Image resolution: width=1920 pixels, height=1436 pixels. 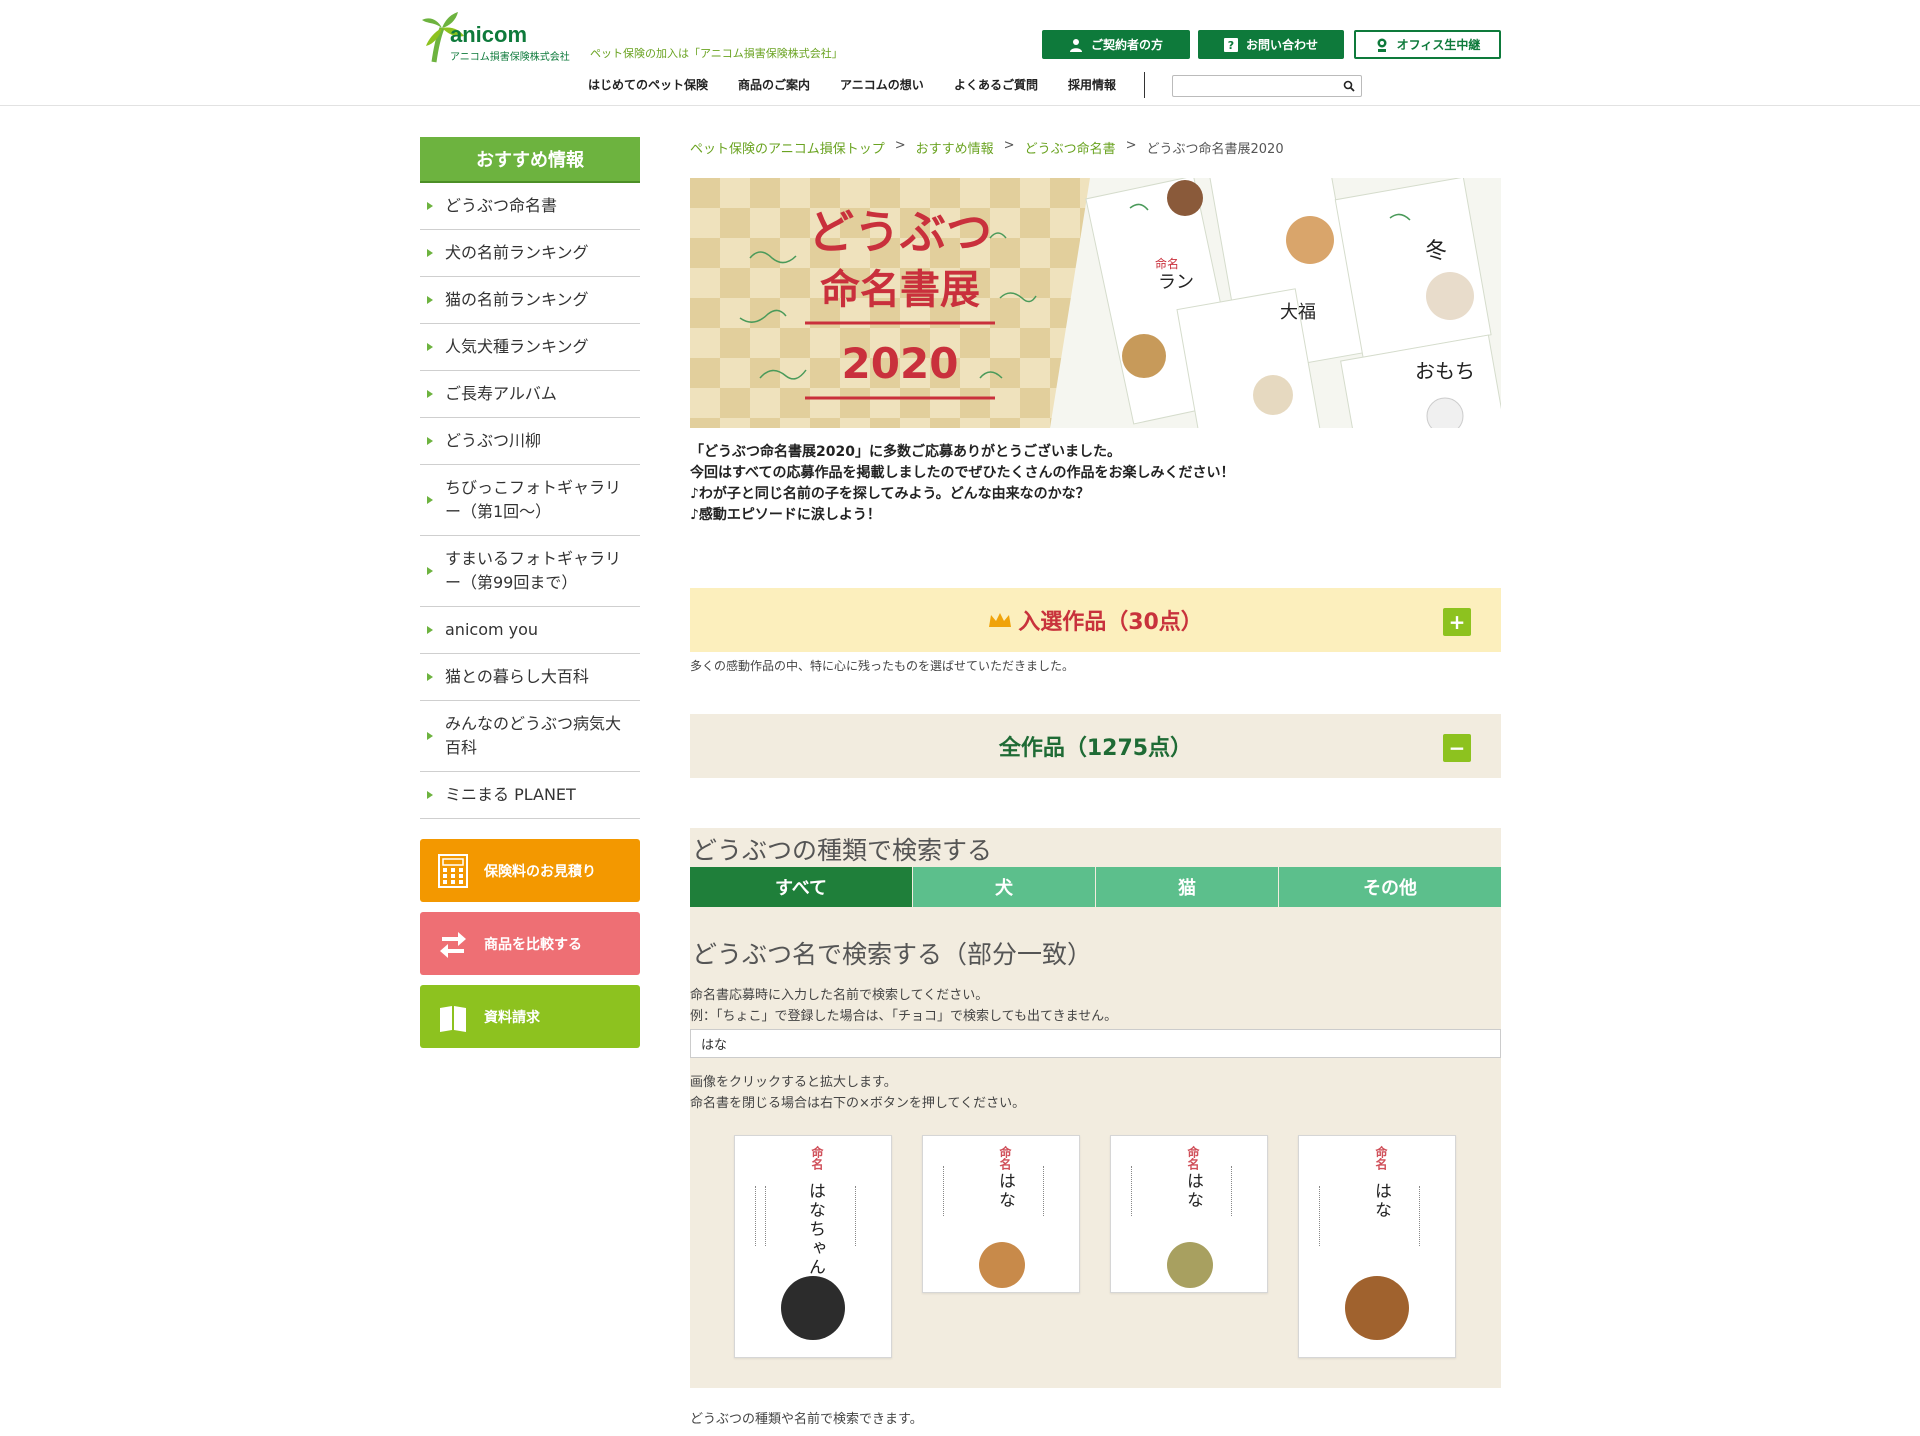 What do you see at coordinates (774, 84) in the screenshot?
I see `nav-products: 商品のご案内` at bounding box center [774, 84].